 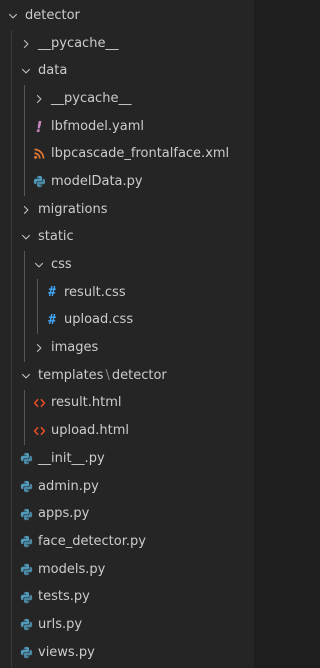 What do you see at coordinates (127, 292) in the screenshot?
I see `file-result-css: # result.css` at bounding box center [127, 292].